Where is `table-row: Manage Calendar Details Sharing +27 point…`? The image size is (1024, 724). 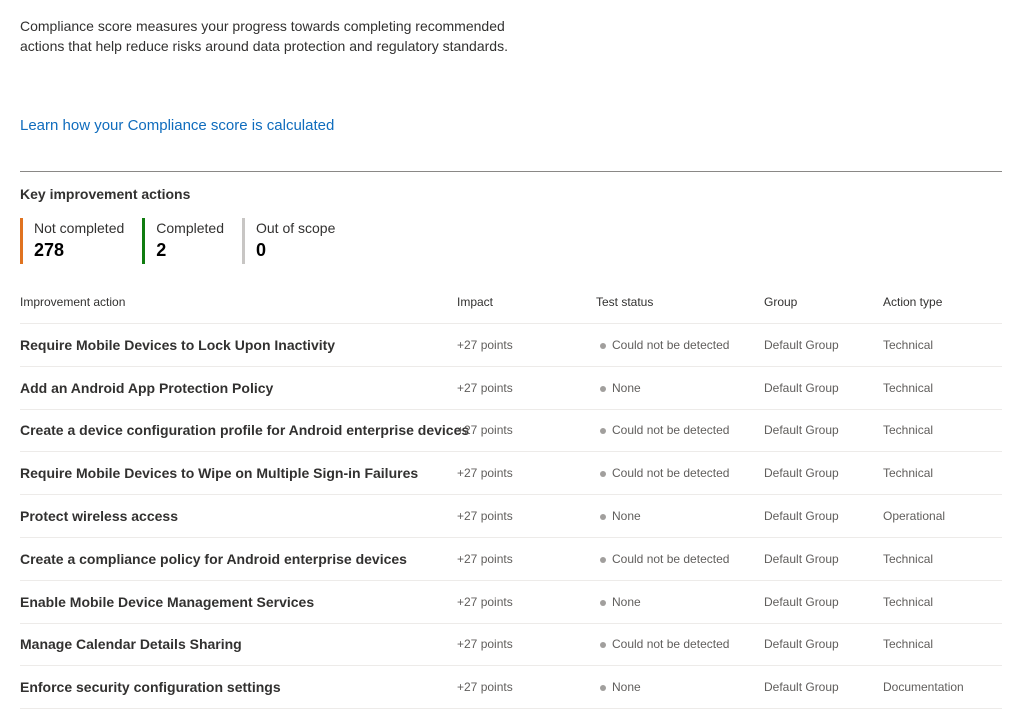
table-row: Manage Calendar Details Sharing +27 point… is located at coordinates (511, 645).